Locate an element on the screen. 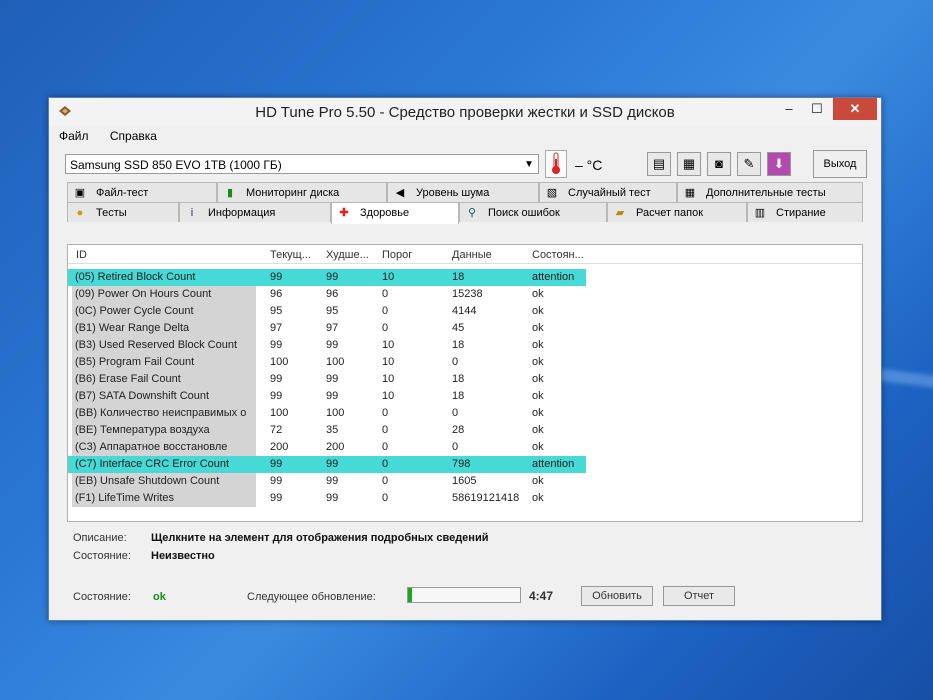 This screenshot has height=700, width=933. health-cross-icon: ✚ is located at coordinates (344, 213).